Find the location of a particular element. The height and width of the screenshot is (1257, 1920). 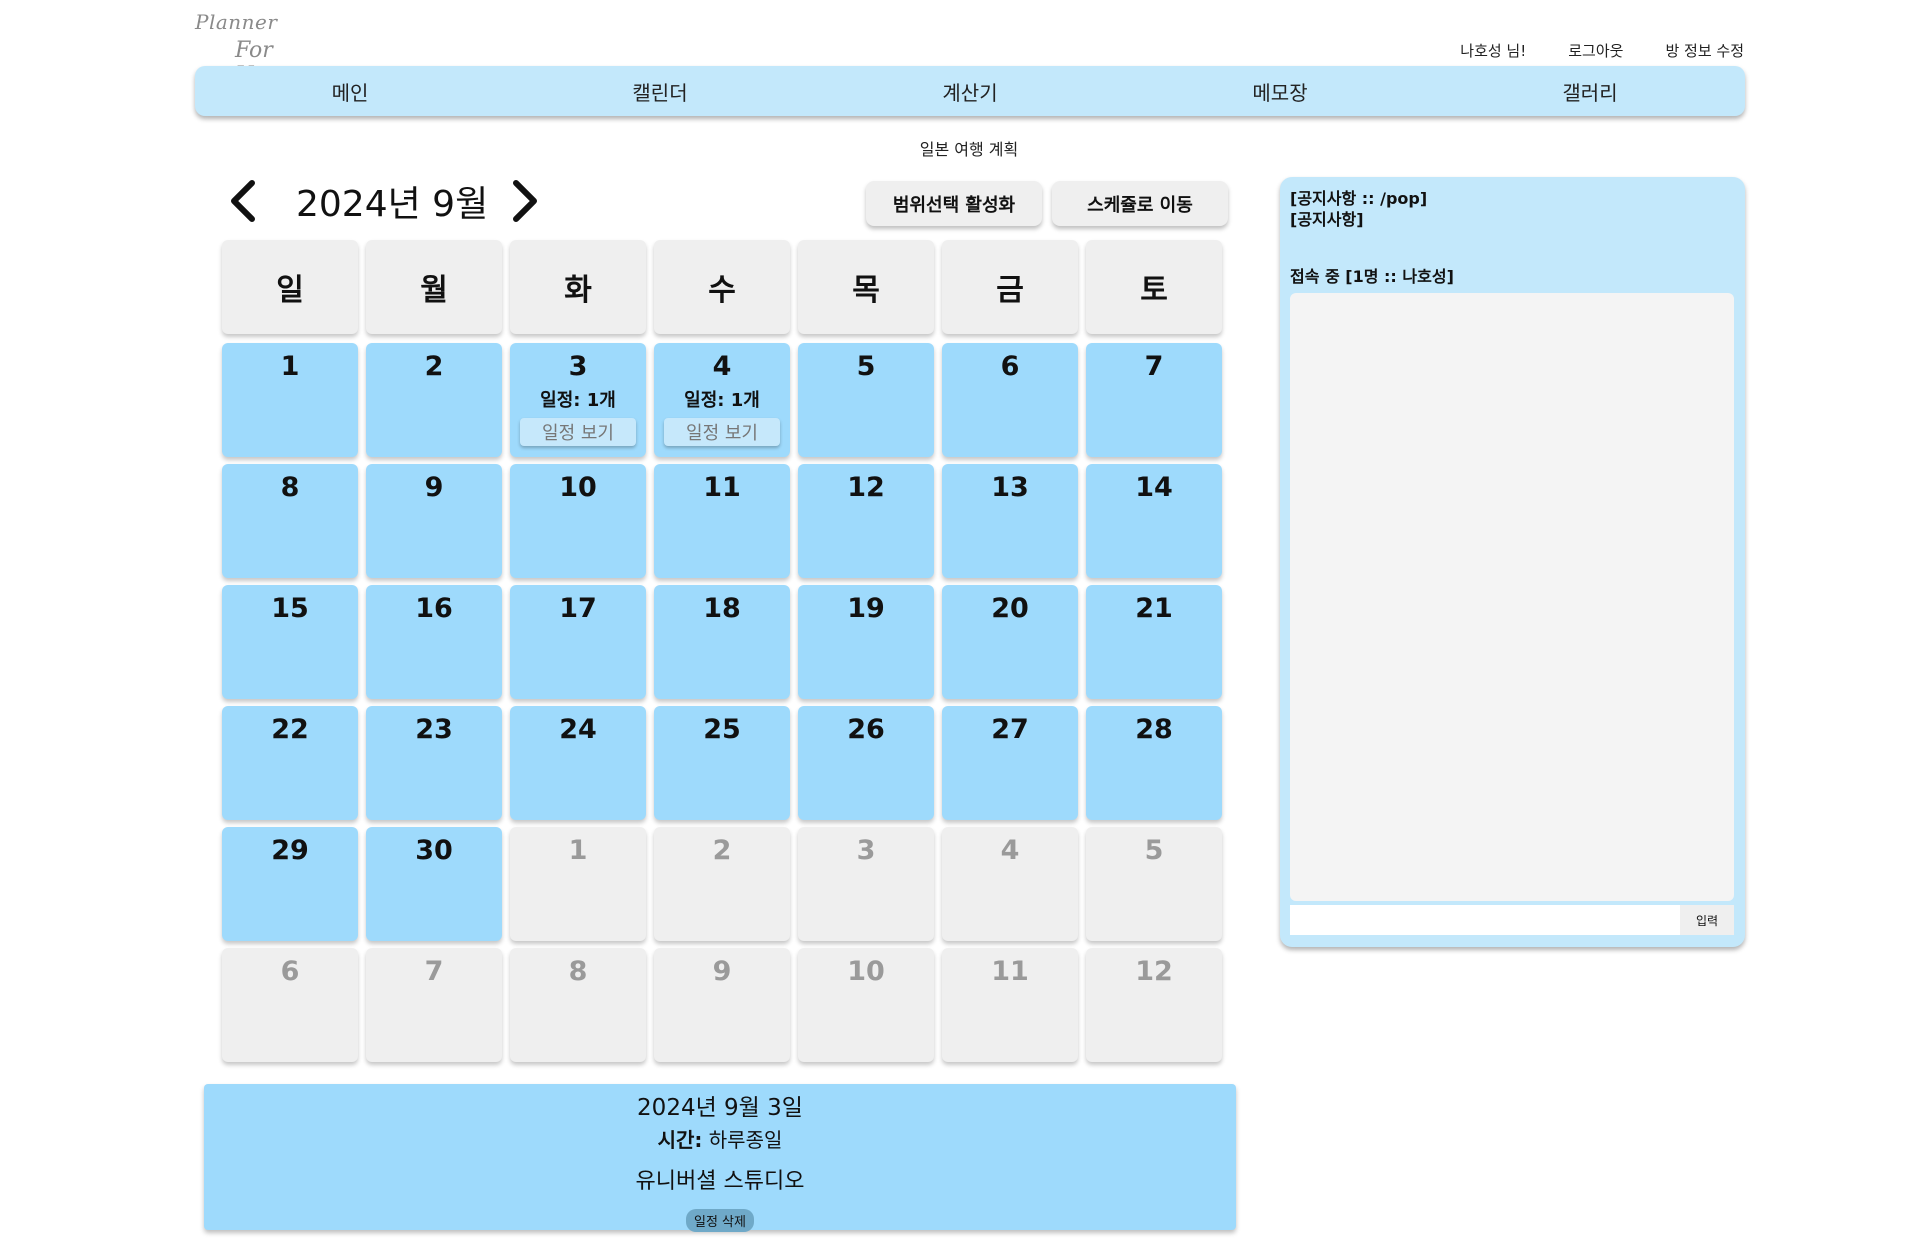

nav-item-gallery: 갤러리 is located at coordinates (1590, 91).